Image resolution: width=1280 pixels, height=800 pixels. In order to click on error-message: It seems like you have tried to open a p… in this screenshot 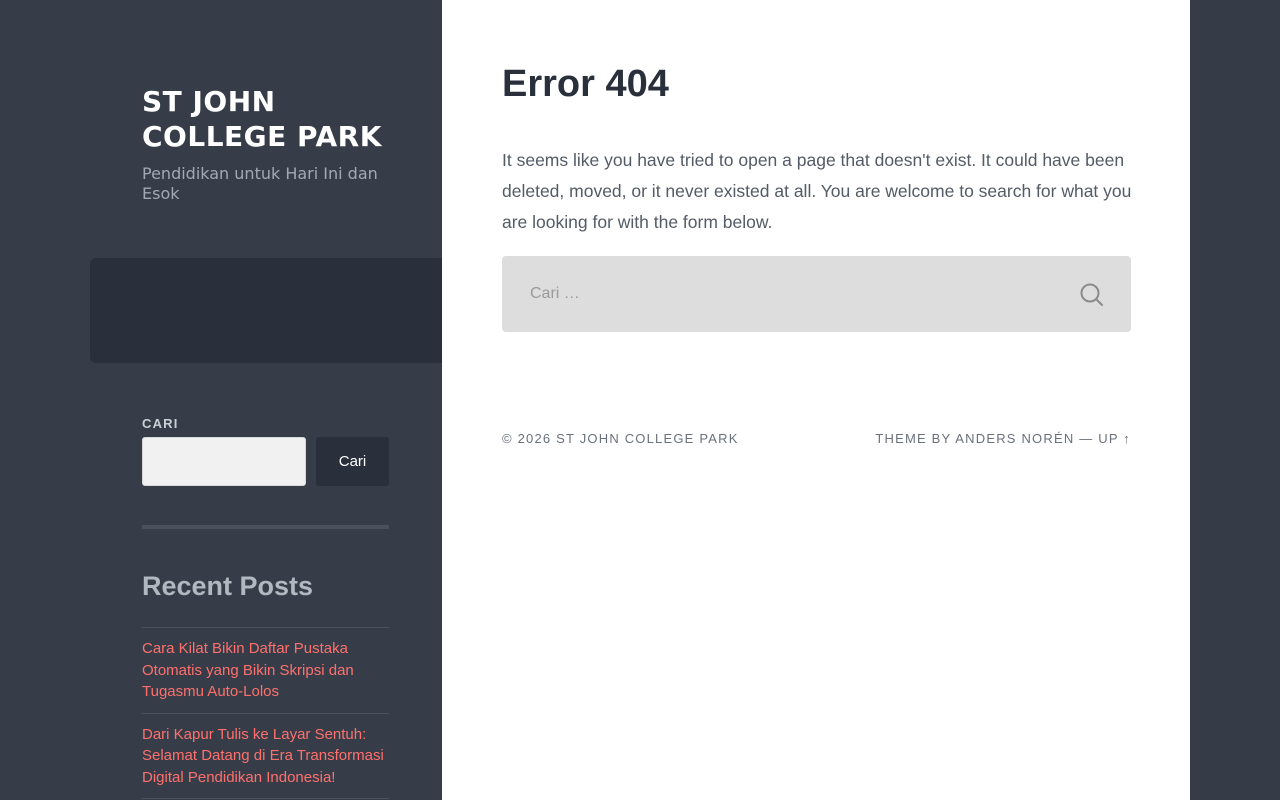, I will do `click(817, 191)`.